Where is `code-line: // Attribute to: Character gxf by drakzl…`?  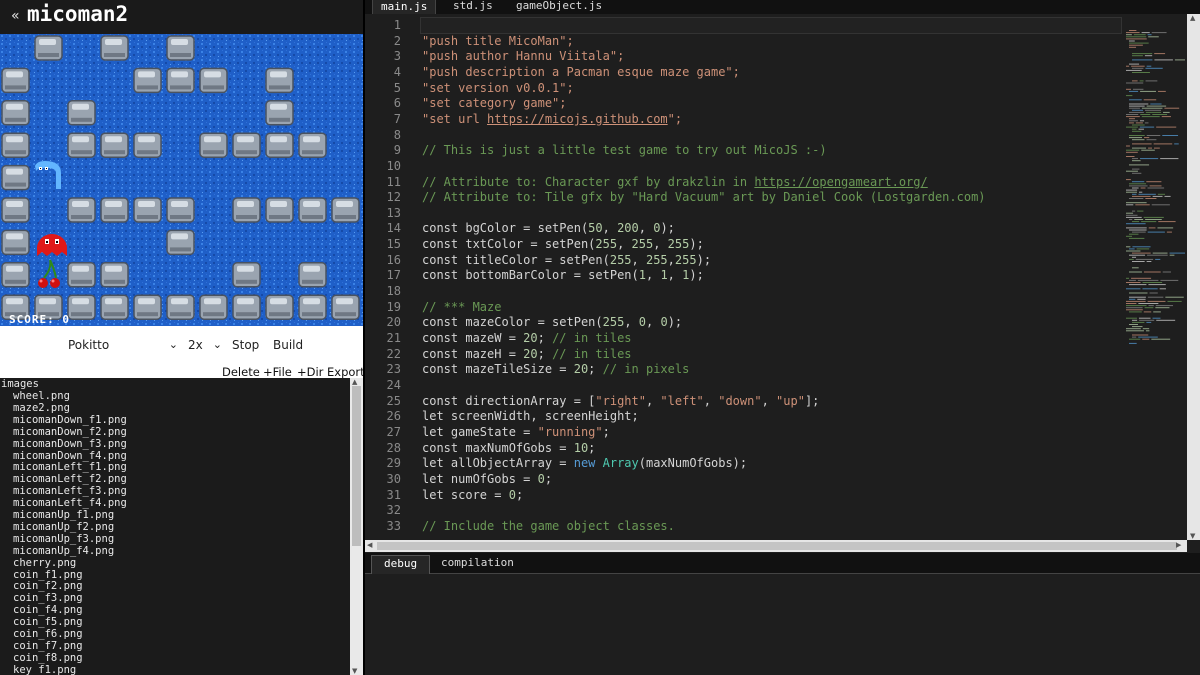
code-line: // Attribute to: Character gxf by drakzl… is located at coordinates (675, 182).